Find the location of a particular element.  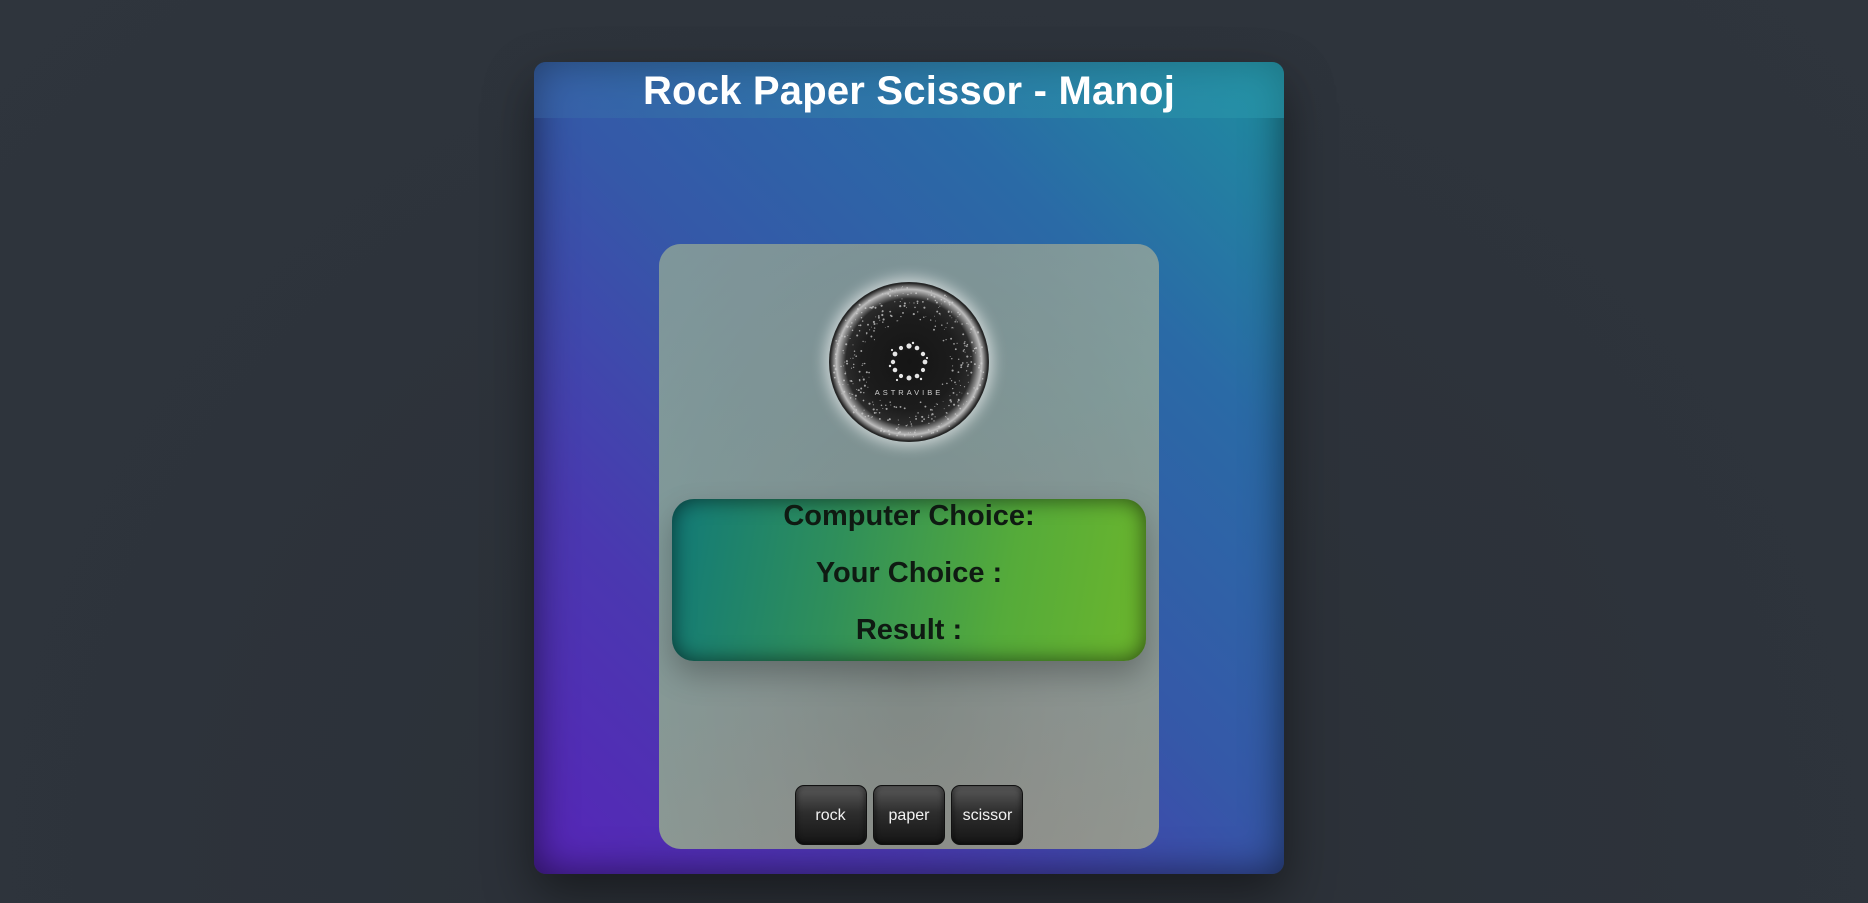

result-label: Result : is located at coordinates (909, 630).